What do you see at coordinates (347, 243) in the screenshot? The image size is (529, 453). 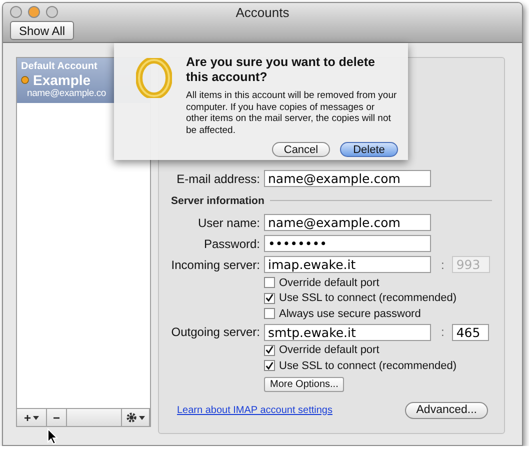 I see `text-field: ••••••••` at bounding box center [347, 243].